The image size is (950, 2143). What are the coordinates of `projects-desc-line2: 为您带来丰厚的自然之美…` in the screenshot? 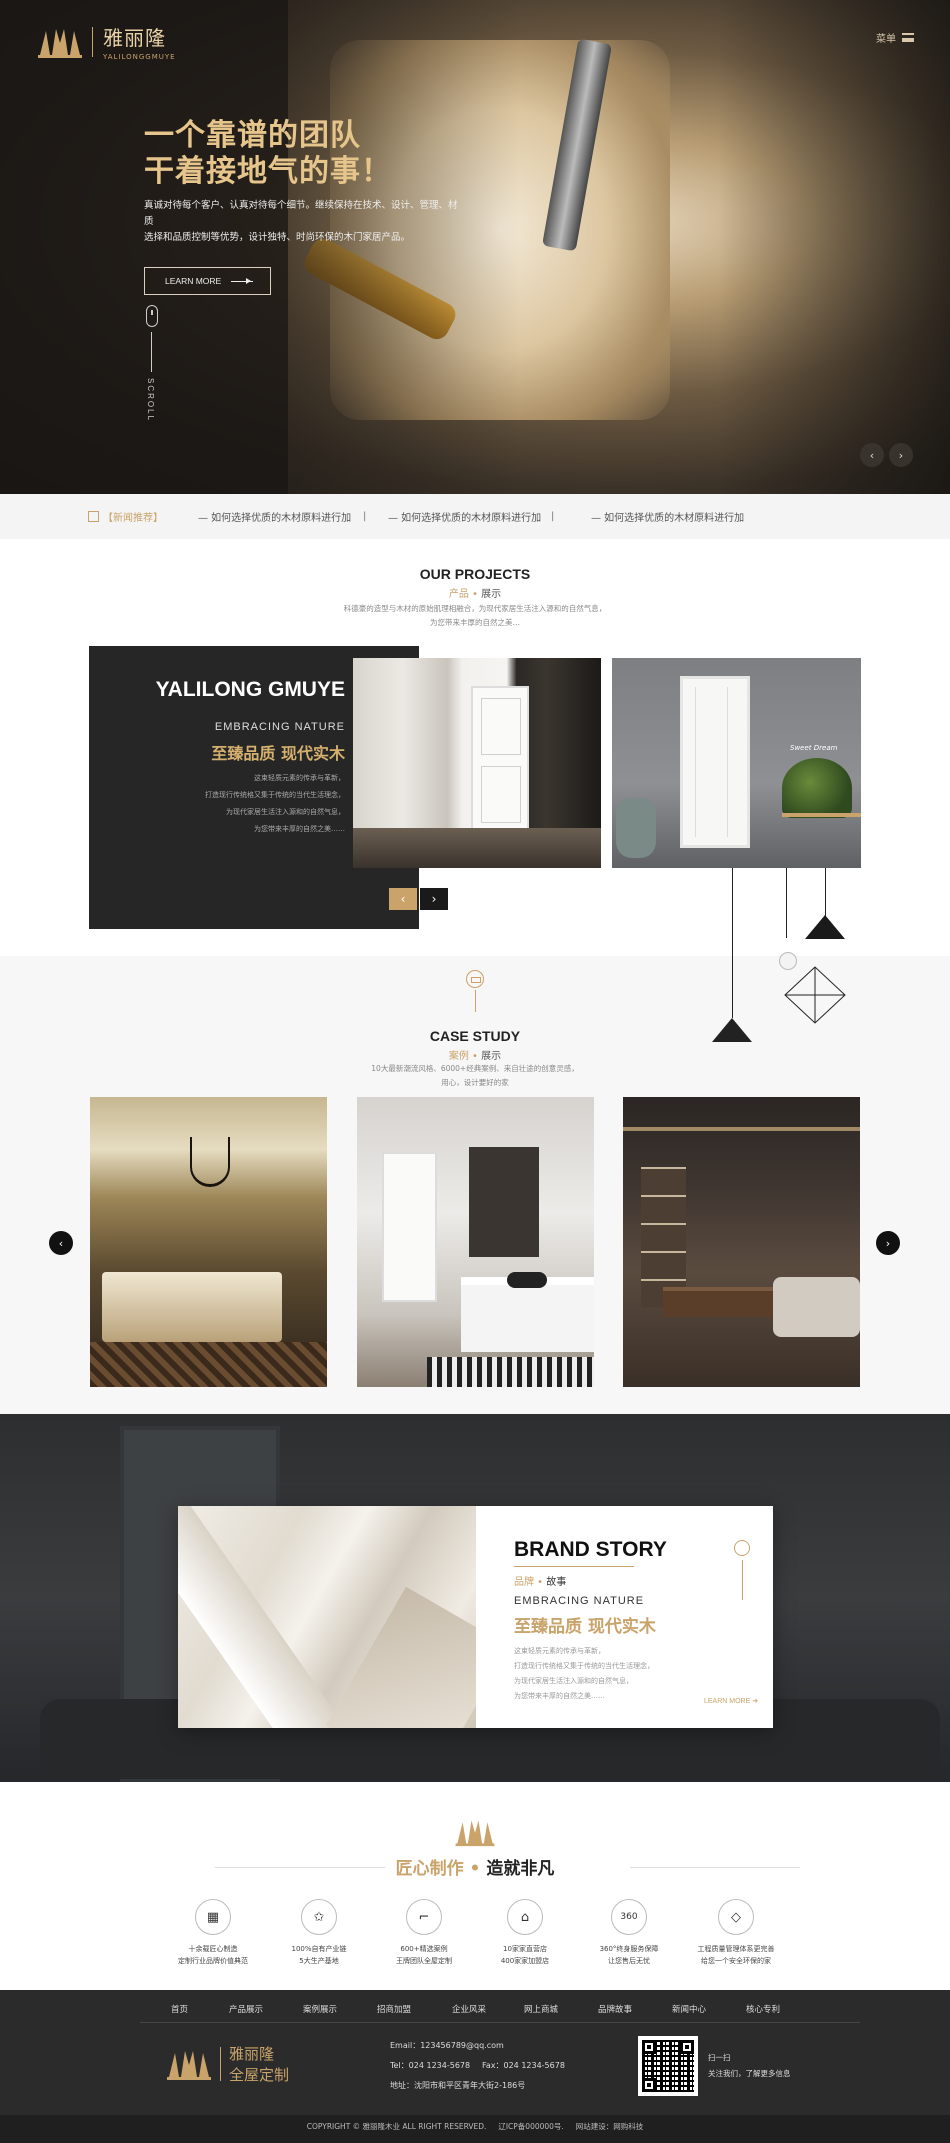 It's located at (475, 622).